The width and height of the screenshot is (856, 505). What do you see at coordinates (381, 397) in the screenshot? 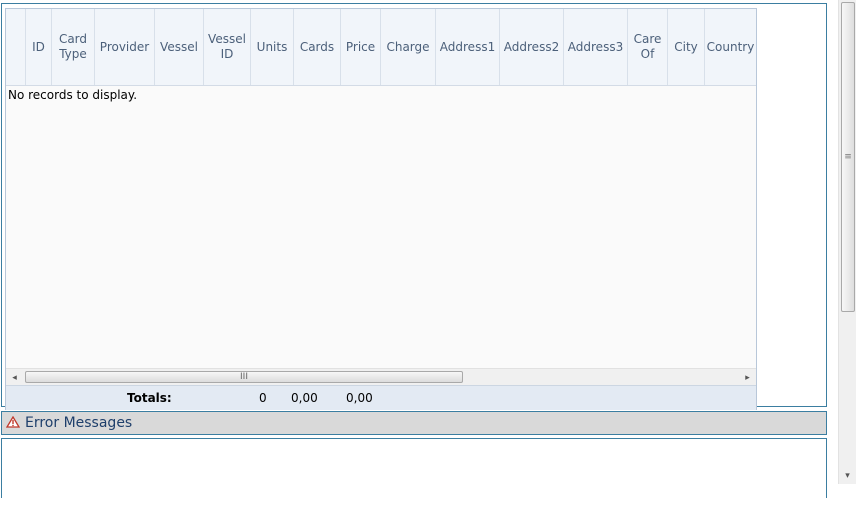
I see `totals-row: Totals: 0 0,00 0,00` at bounding box center [381, 397].